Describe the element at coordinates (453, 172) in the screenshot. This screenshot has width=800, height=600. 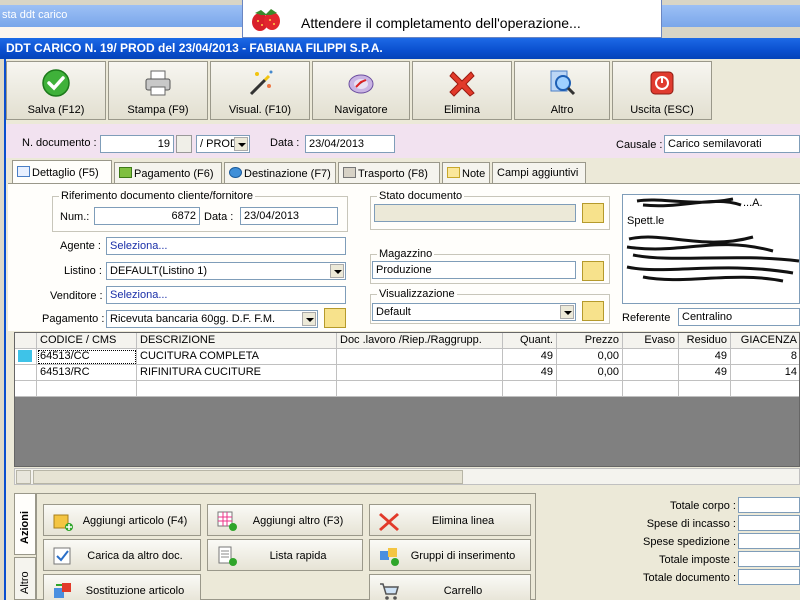
I see `note-icon` at that location.